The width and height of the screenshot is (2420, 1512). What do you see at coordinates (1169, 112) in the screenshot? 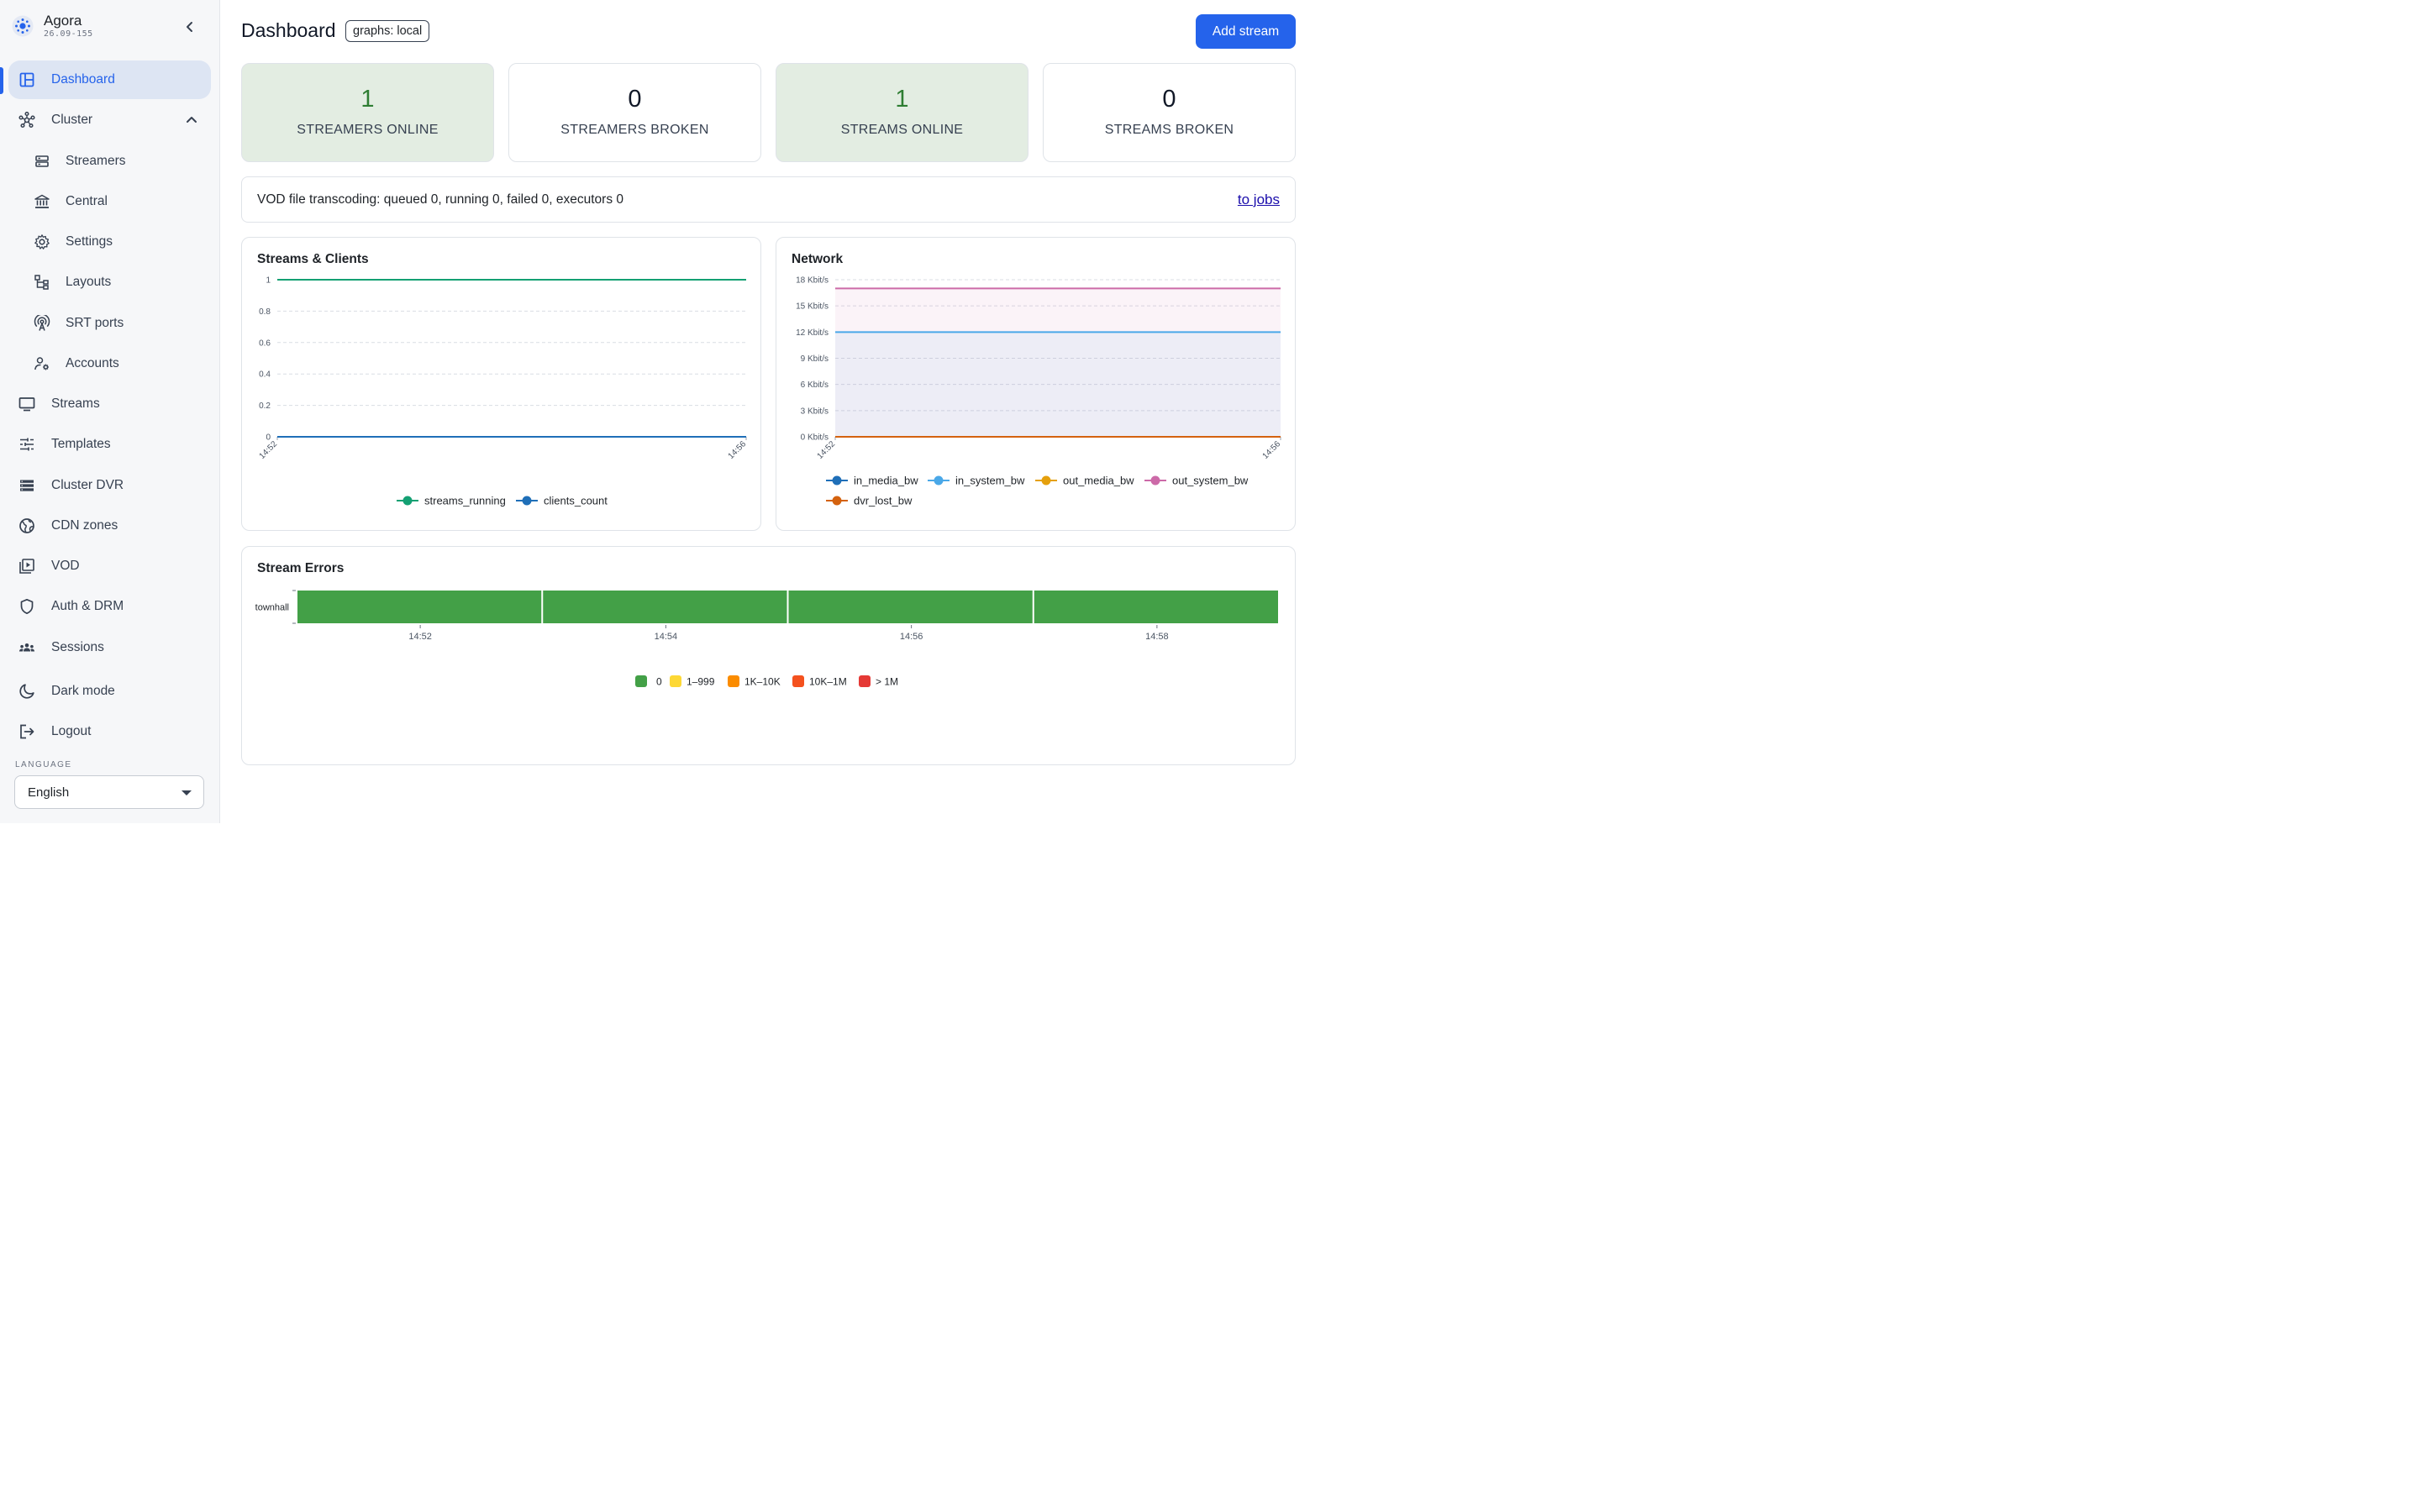
I see `stat-card-streams-broken: 0 STREAMS BROKEN` at bounding box center [1169, 112].